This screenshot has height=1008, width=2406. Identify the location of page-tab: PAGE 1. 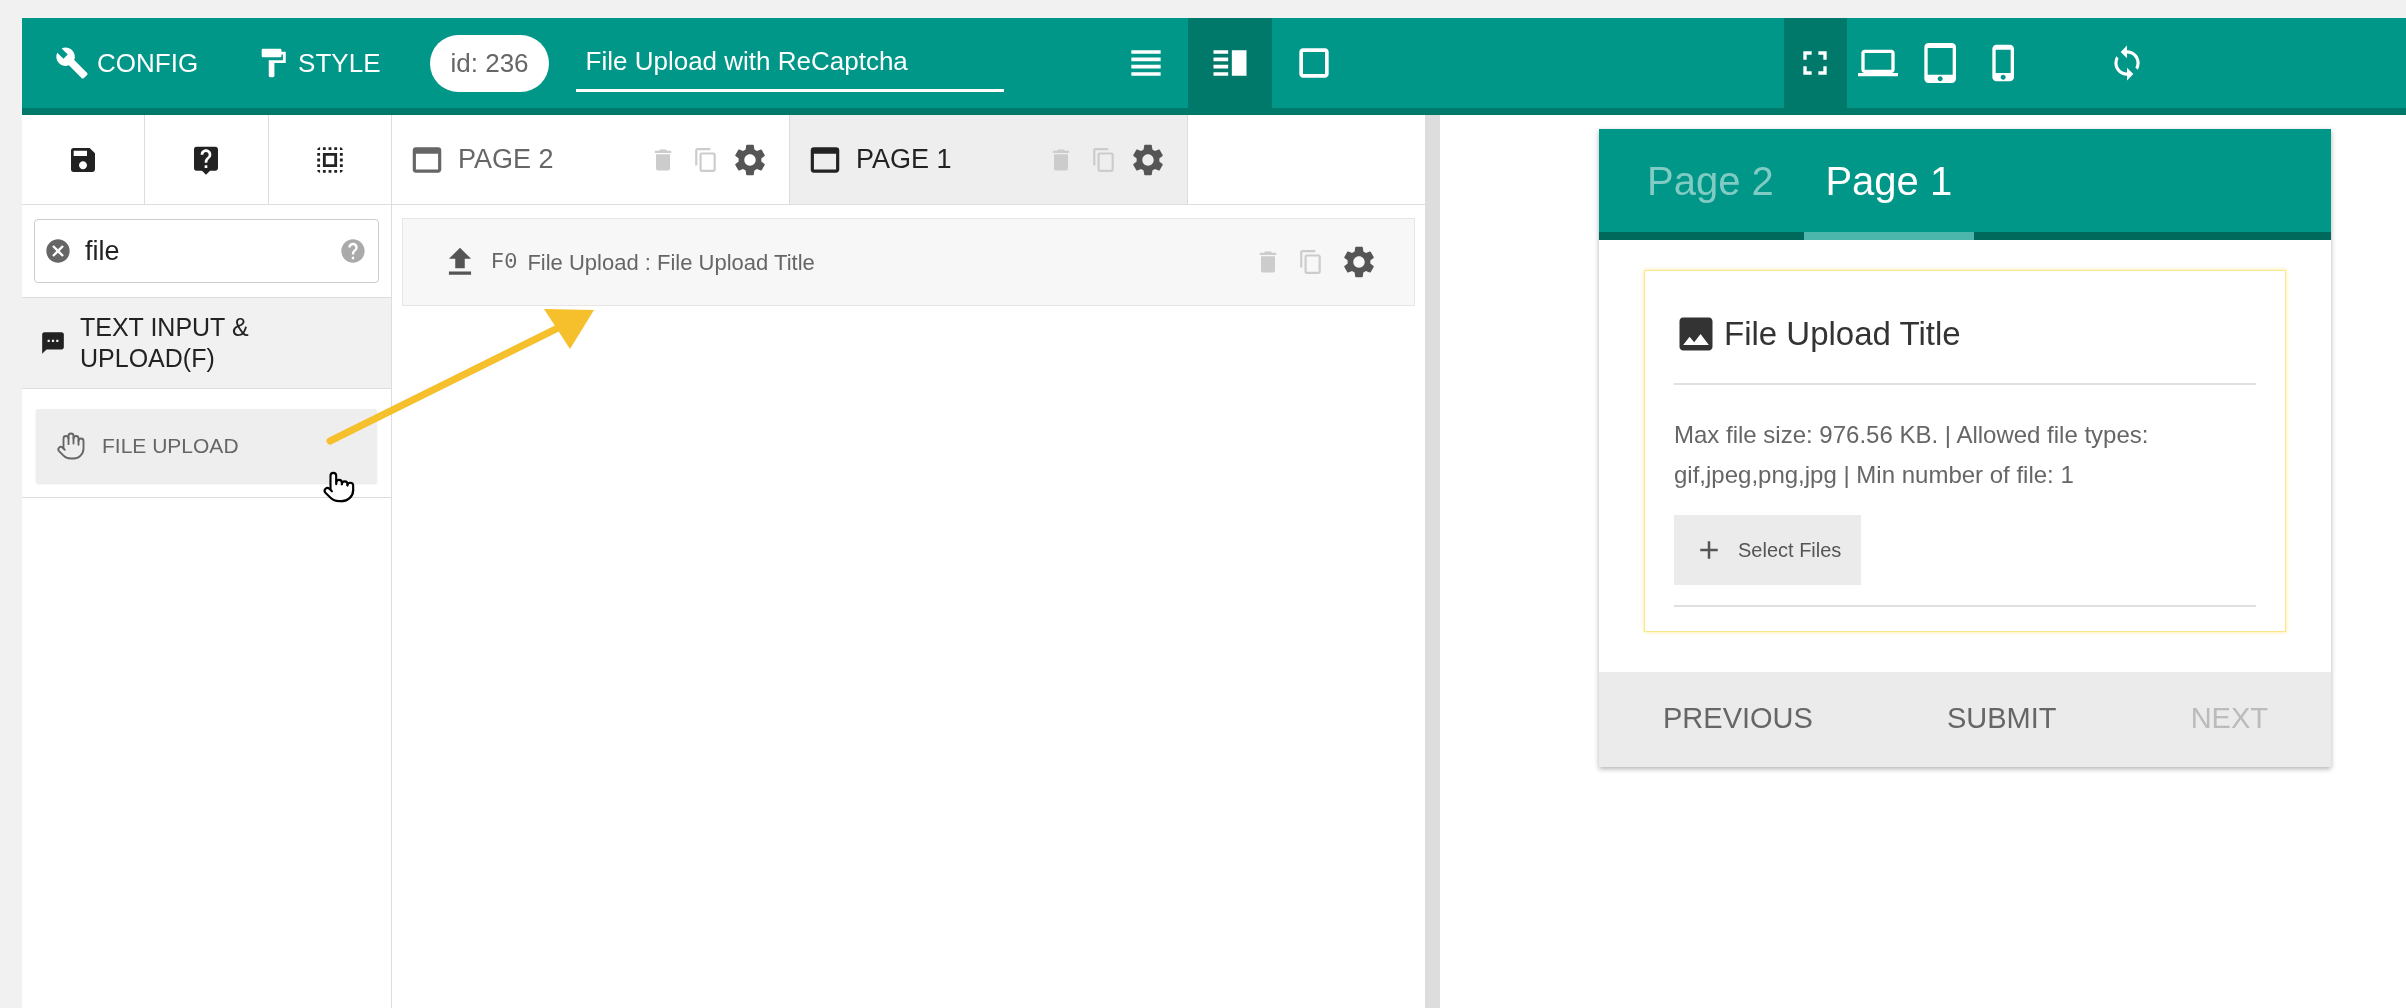
(989, 159).